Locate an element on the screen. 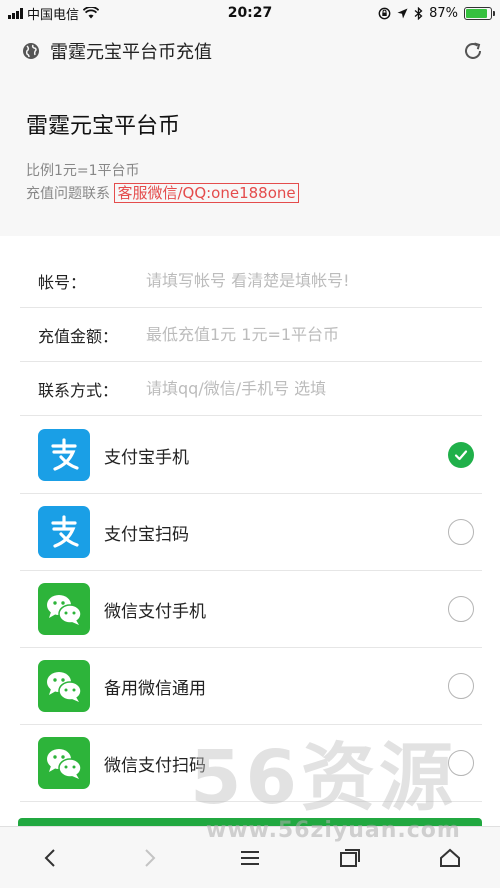 This screenshot has height=888, width=500. menu-button is located at coordinates (250, 858).